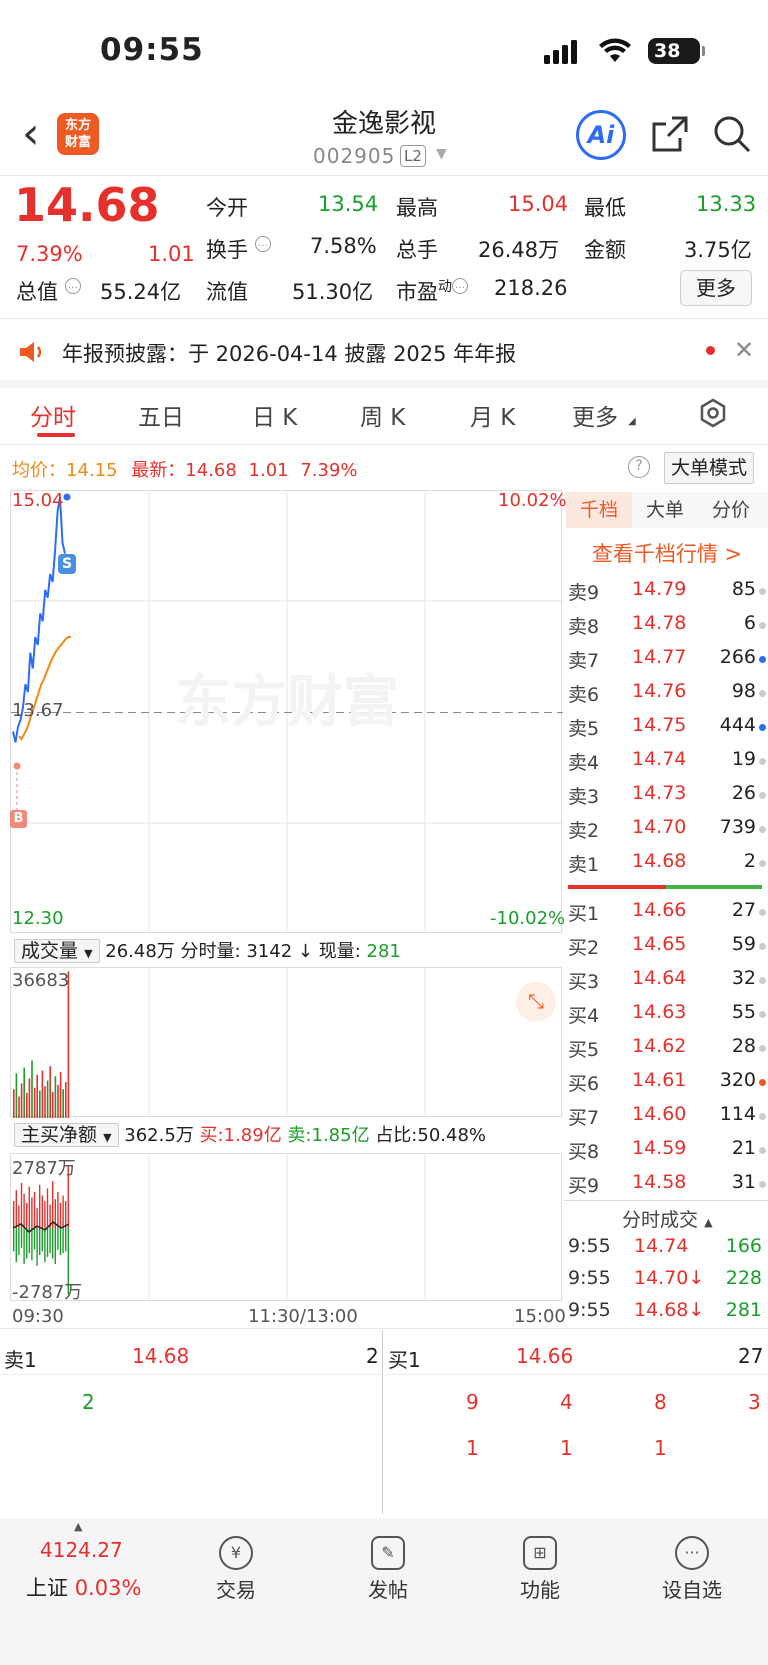  What do you see at coordinates (286, 1227) in the screenshot?
I see `flow-chart` at bounding box center [286, 1227].